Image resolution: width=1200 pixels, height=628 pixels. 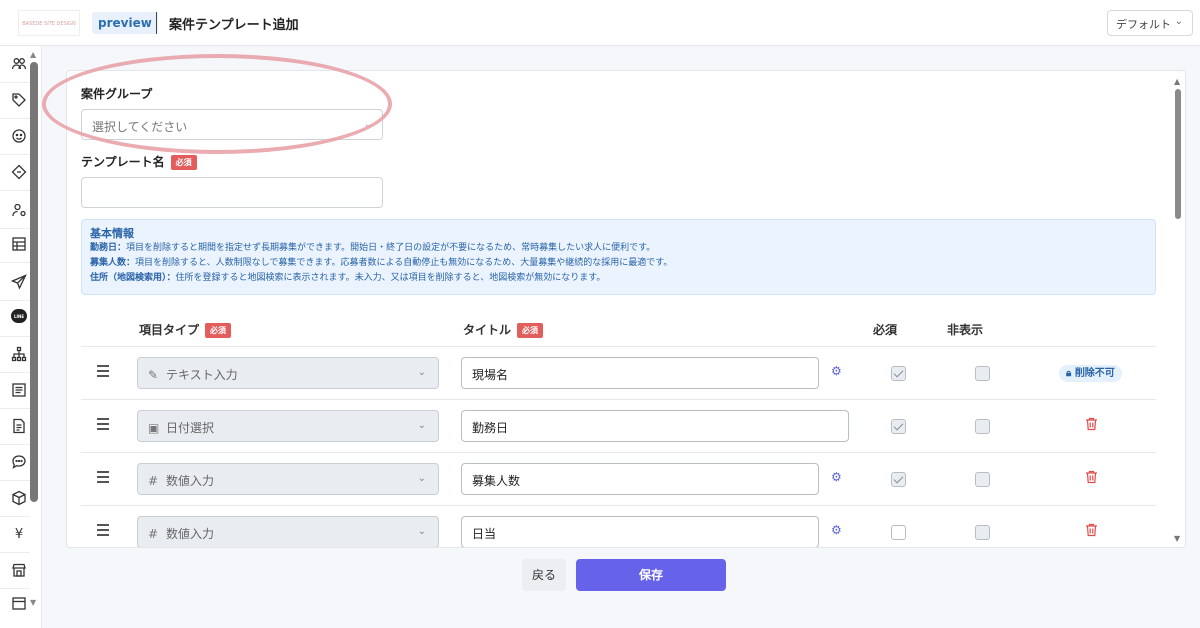 I want to click on title-input: 募集人数, so click(x=640, y=479).